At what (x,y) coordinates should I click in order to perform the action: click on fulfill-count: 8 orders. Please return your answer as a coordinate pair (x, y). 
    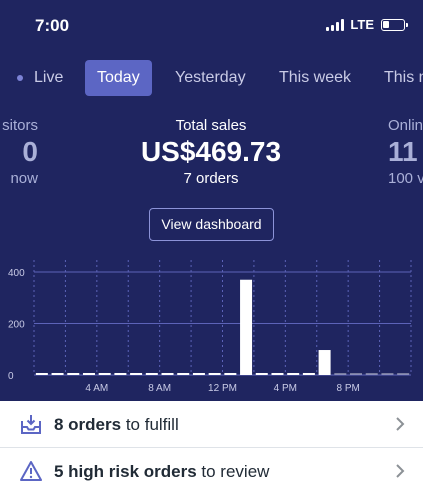
    Looking at the image, I should click on (88, 424).